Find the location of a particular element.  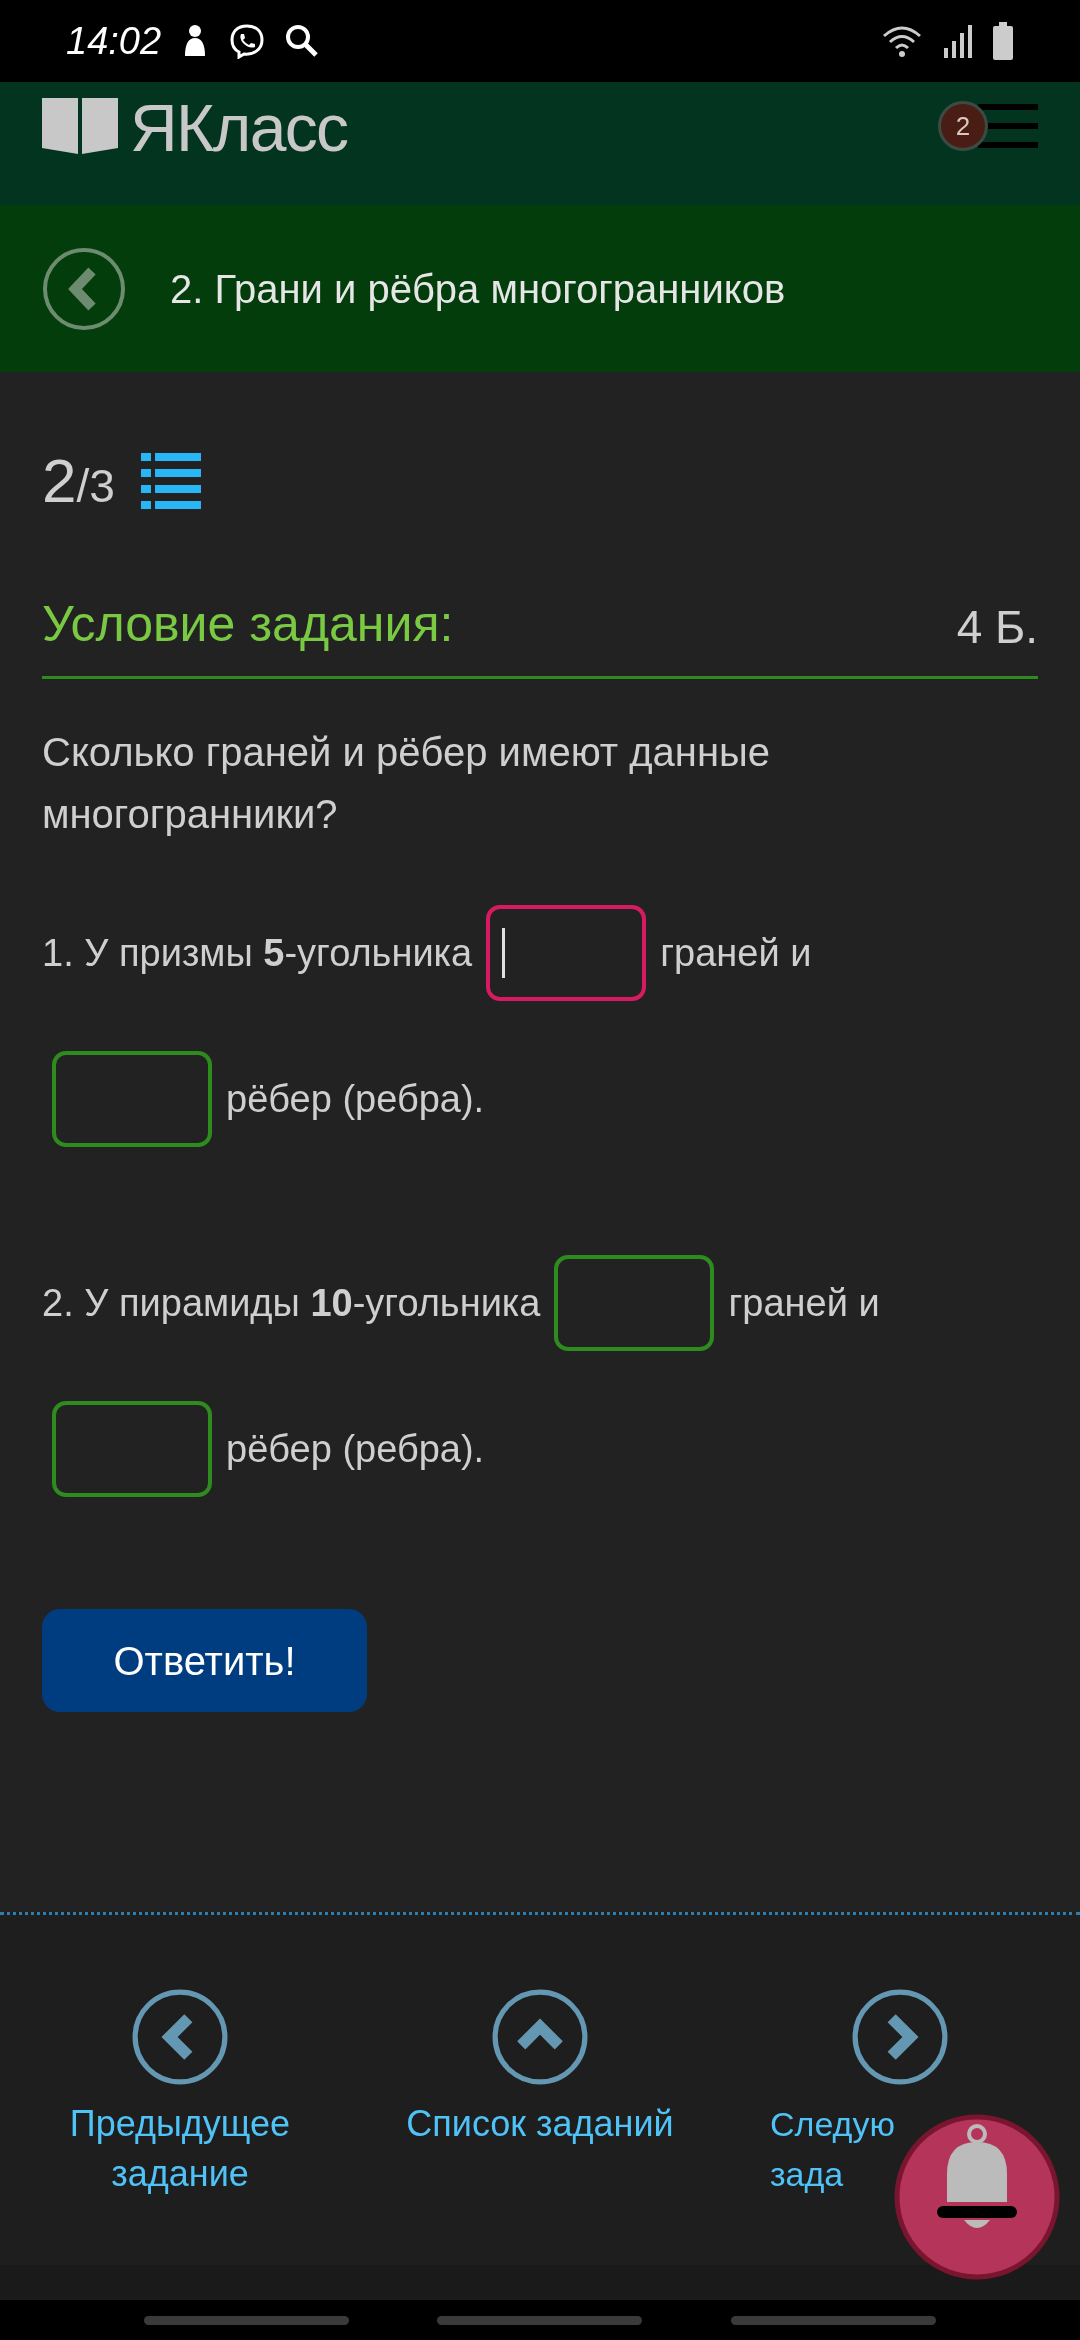

task-statement: 1. У призмы 5-угольника is located at coordinates (257, 953).